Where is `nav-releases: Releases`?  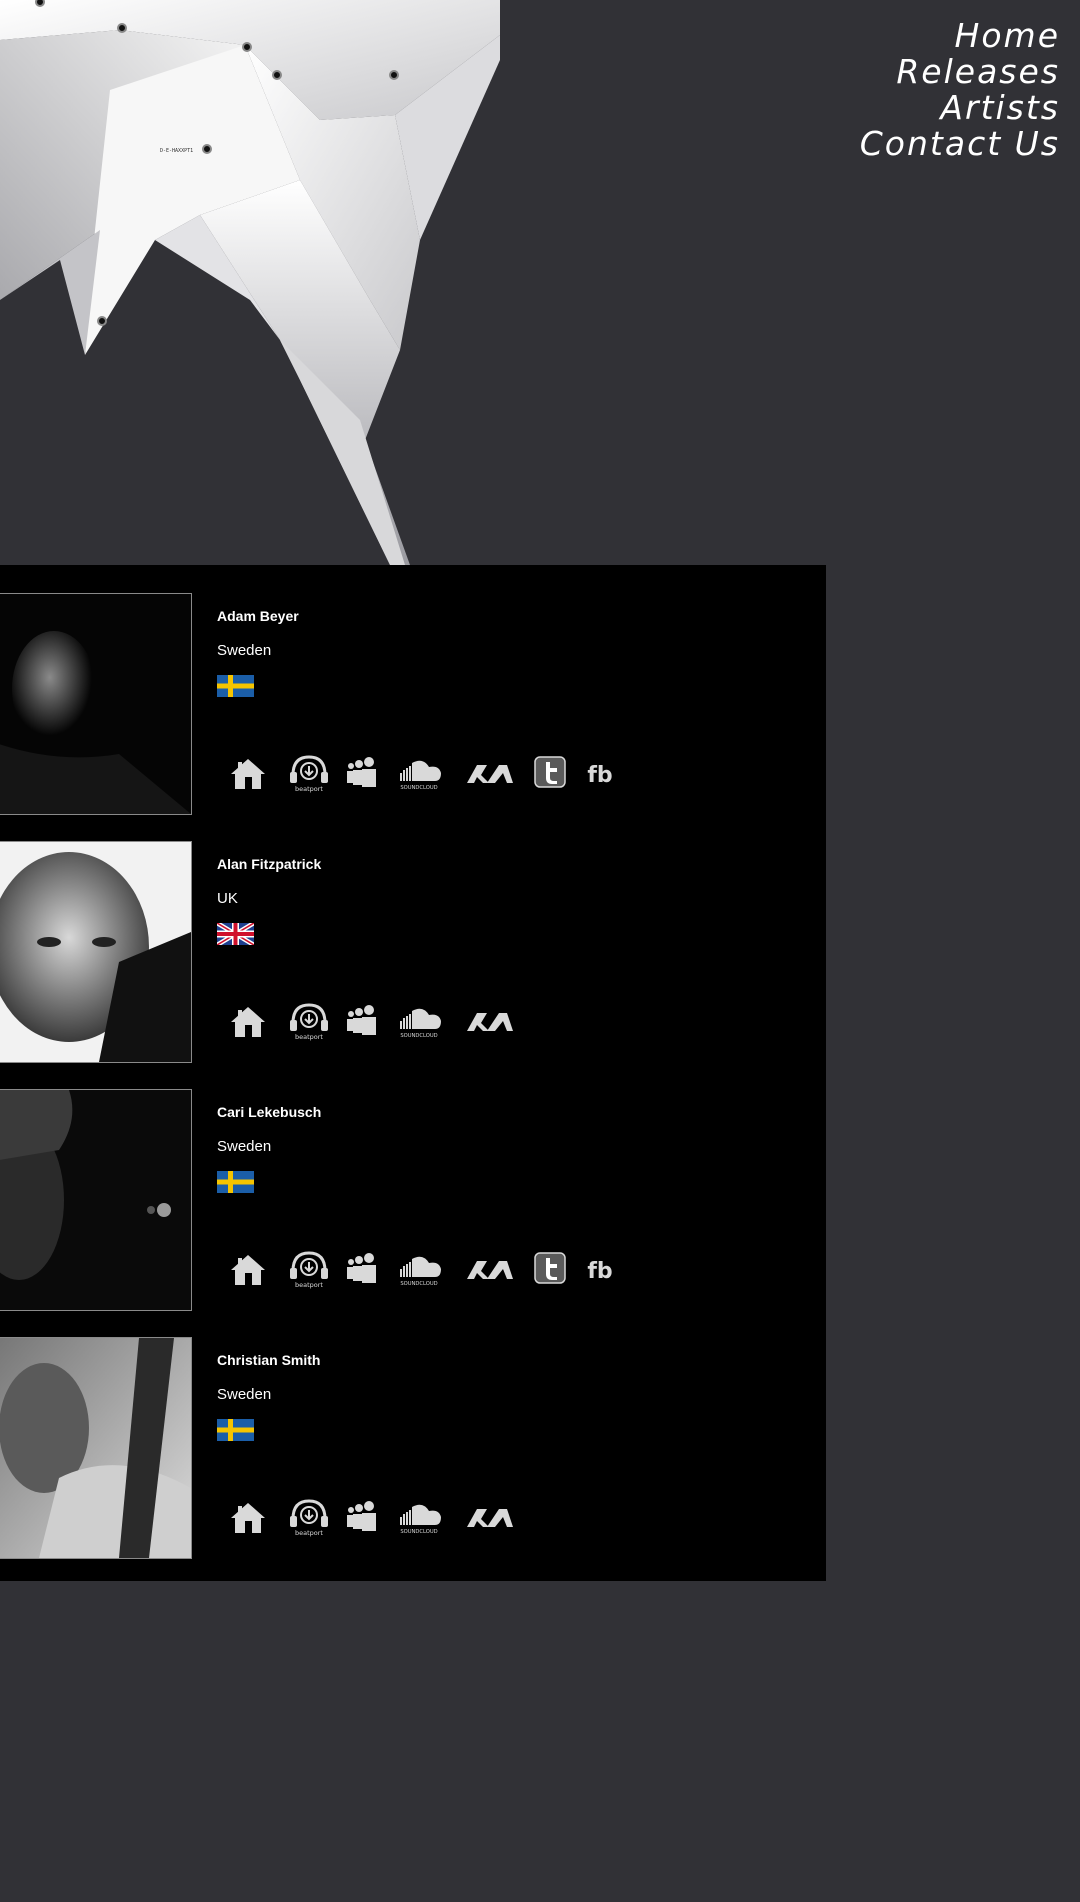 nav-releases: Releases is located at coordinates (960, 72).